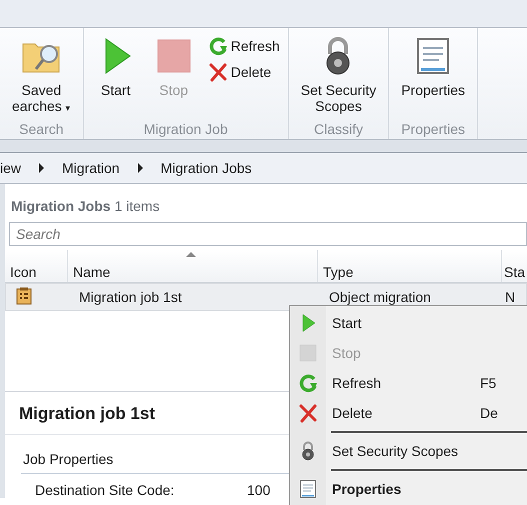 Image resolution: width=527 pixels, height=505 pixels. I want to click on field-label: Destination Site Code:, so click(105, 490).